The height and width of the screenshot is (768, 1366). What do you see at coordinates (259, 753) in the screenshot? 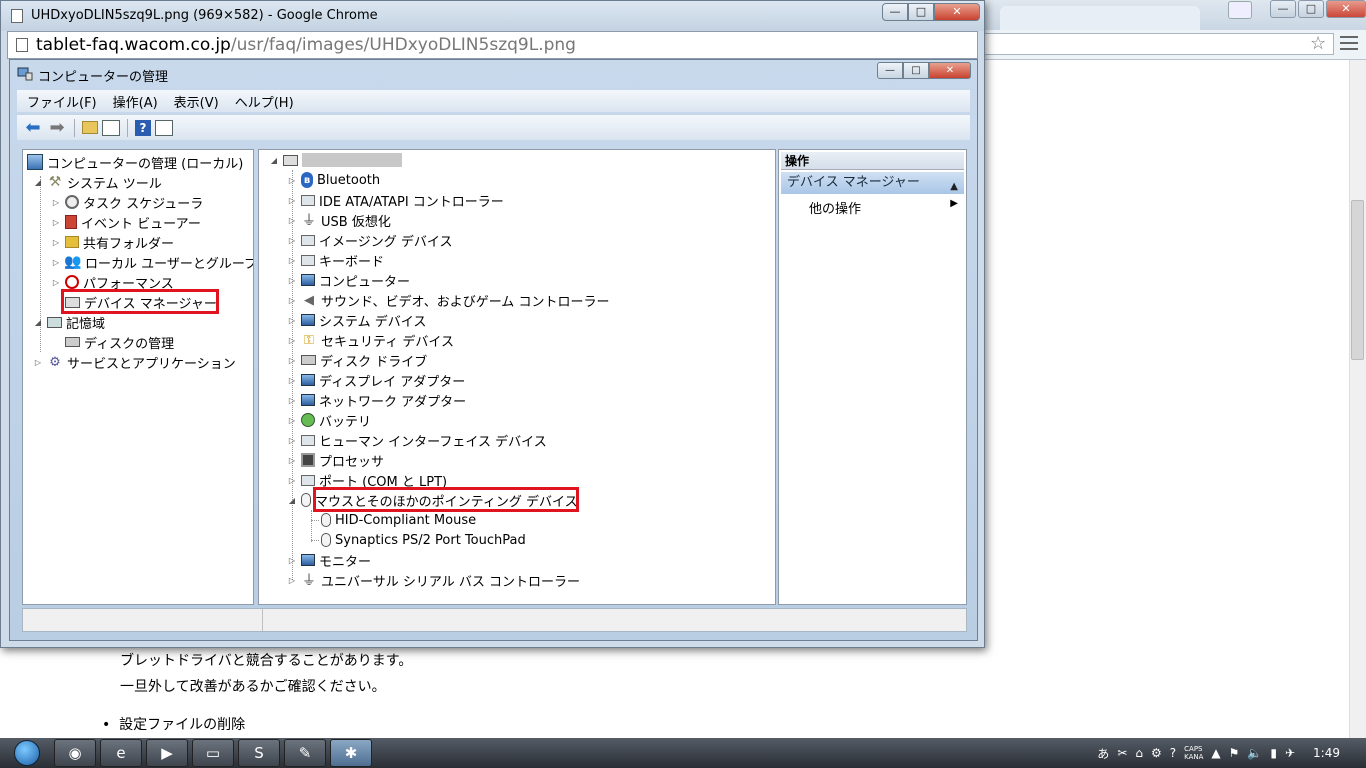
I see `taskbar-skype: S` at bounding box center [259, 753].